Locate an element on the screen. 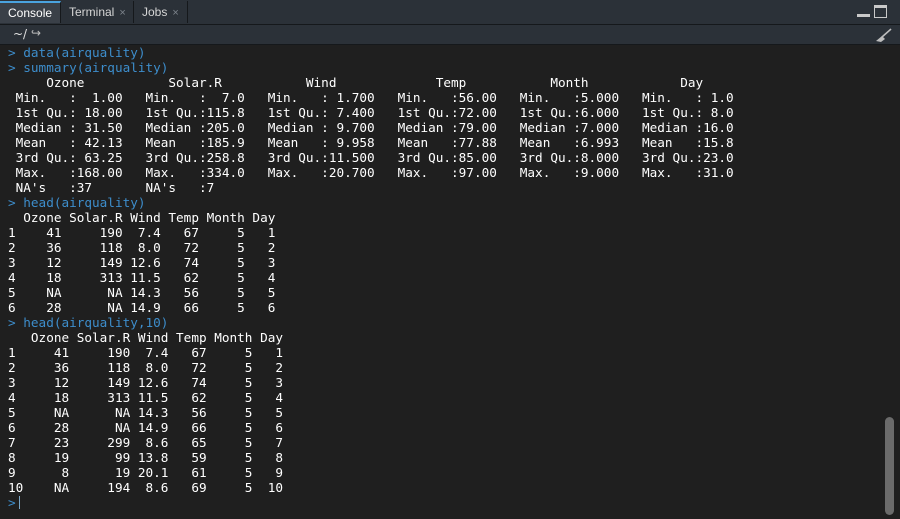 This screenshot has height=519, width=900. working-directory-path: ~/ is located at coordinates (20, 34).